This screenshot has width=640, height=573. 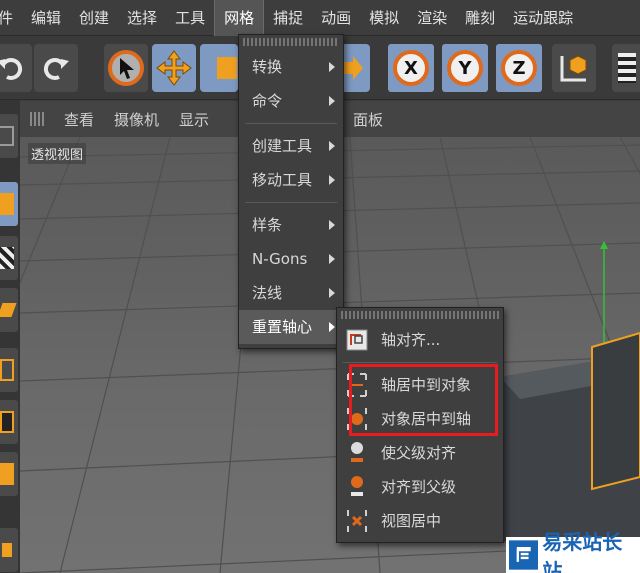 I want to click on redo-icon, so click(x=56, y=68).